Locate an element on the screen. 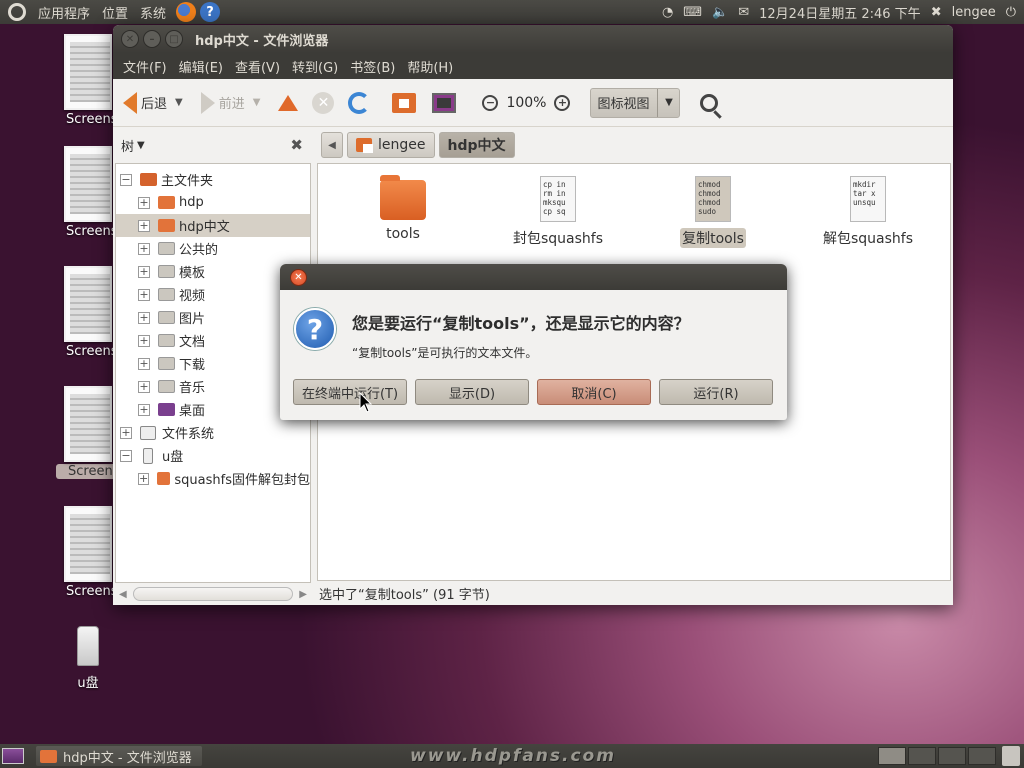 The width and height of the screenshot is (1024, 768). path-back-arrow-icon: ◀ is located at coordinates (332, 145).